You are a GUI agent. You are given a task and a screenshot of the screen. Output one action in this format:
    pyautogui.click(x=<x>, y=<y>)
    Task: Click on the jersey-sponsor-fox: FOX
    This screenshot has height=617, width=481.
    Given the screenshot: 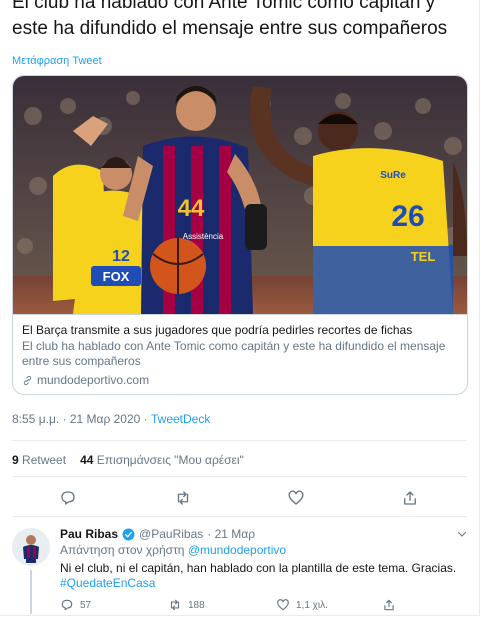 What is the action you would take?
    pyautogui.click(x=116, y=276)
    